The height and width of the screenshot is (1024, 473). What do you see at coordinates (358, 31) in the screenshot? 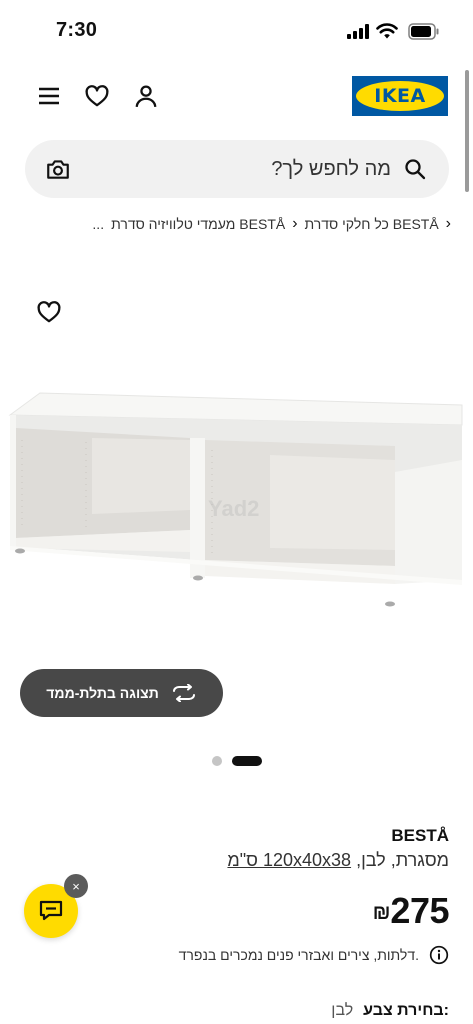
I see `cellular-signal-icon` at bounding box center [358, 31].